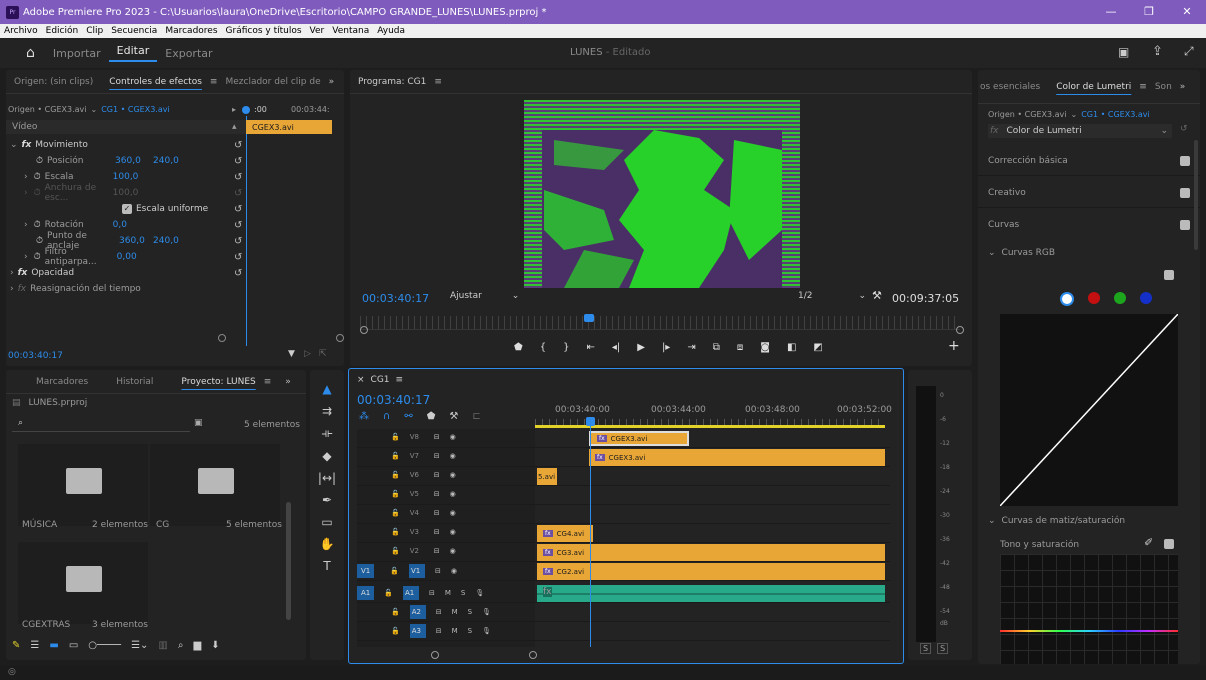 The image size is (1206, 680). I want to click on tab-historial: Historial, so click(134, 382).